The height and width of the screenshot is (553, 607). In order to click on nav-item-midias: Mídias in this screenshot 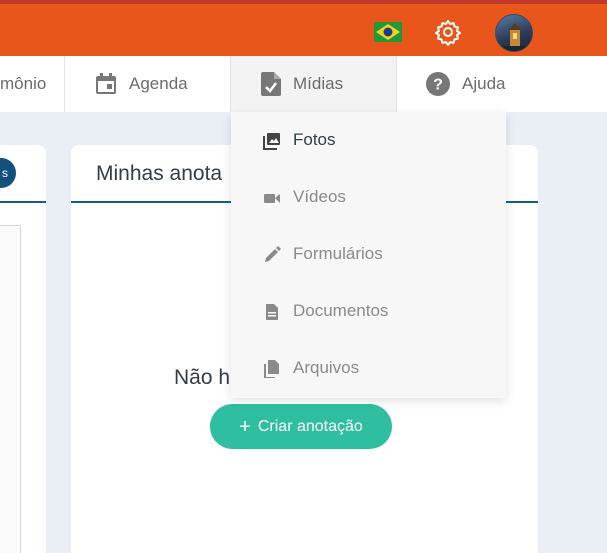, I will do `click(313, 84)`.